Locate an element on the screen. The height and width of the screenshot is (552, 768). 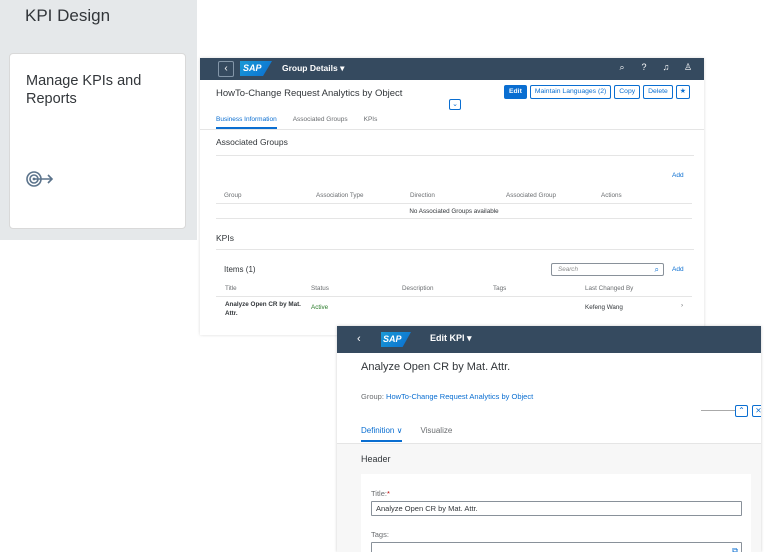
col-last-changed-by: Last Changed By is located at coordinates (609, 288).